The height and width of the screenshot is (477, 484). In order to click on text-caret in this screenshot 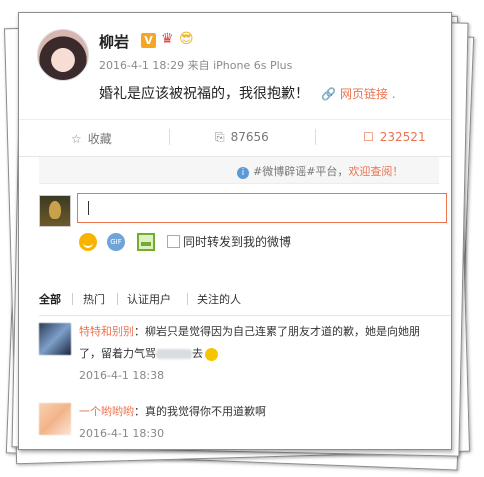, I will do `click(88, 208)`.